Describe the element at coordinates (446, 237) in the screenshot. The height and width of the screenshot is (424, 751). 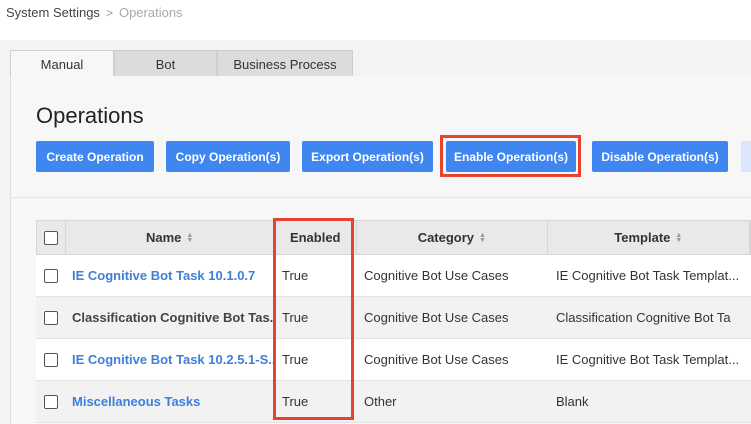
I see `header-category-label: Category` at that location.